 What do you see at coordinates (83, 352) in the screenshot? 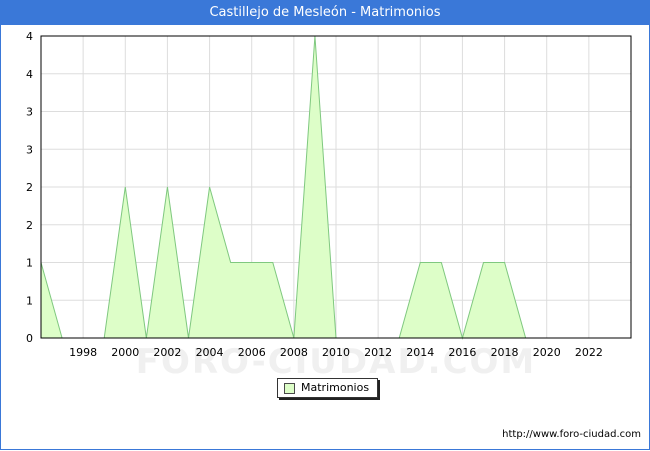
I see `x-tick-label: 1998` at bounding box center [83, 352].